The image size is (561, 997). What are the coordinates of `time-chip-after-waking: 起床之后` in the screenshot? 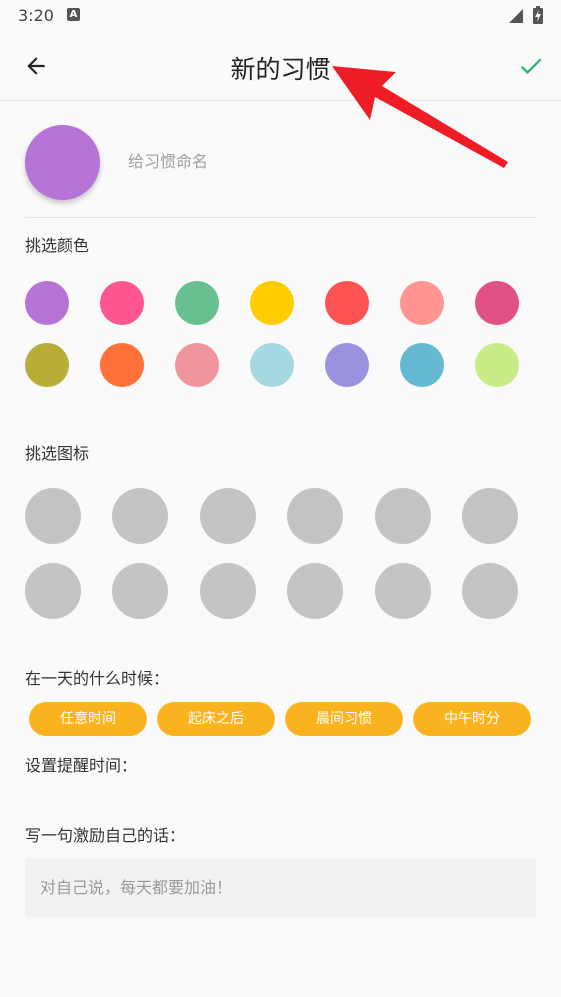 It's located at (216, 719).